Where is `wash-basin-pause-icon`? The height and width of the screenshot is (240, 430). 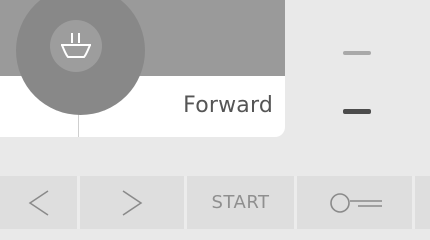
wash-basin-pause-icon is located at coordinates (76, 45).